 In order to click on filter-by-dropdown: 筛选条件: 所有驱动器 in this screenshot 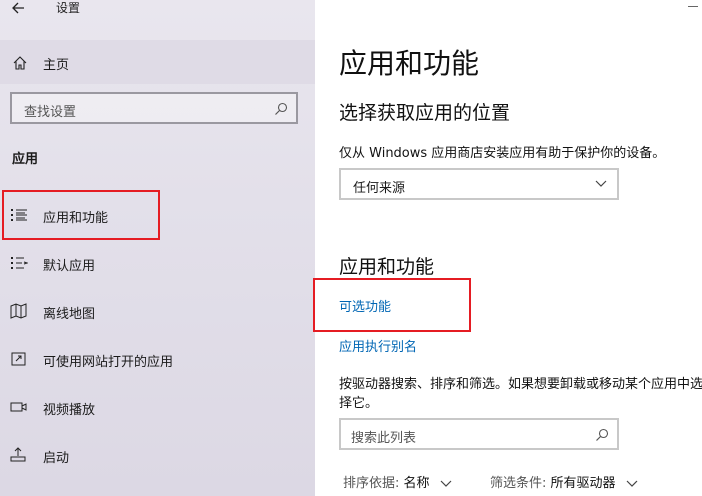, I will do `click(564, 481)`.